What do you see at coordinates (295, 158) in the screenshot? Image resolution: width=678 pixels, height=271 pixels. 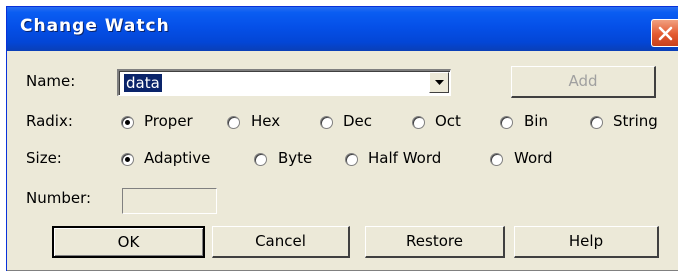 I see `size-byte-label: Byte` at bounding box center [295, 158].